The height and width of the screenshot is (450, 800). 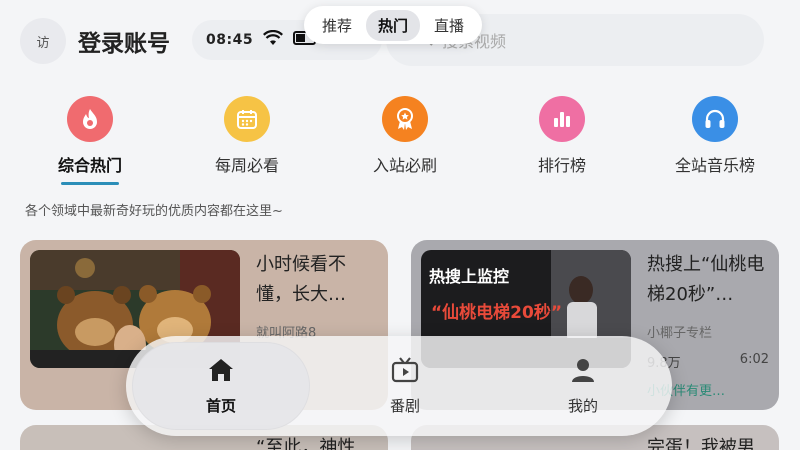 What do you see at coordinates (90, 119) in the screenshot?
I see `flame-icon` at bounding box center [90, 119].